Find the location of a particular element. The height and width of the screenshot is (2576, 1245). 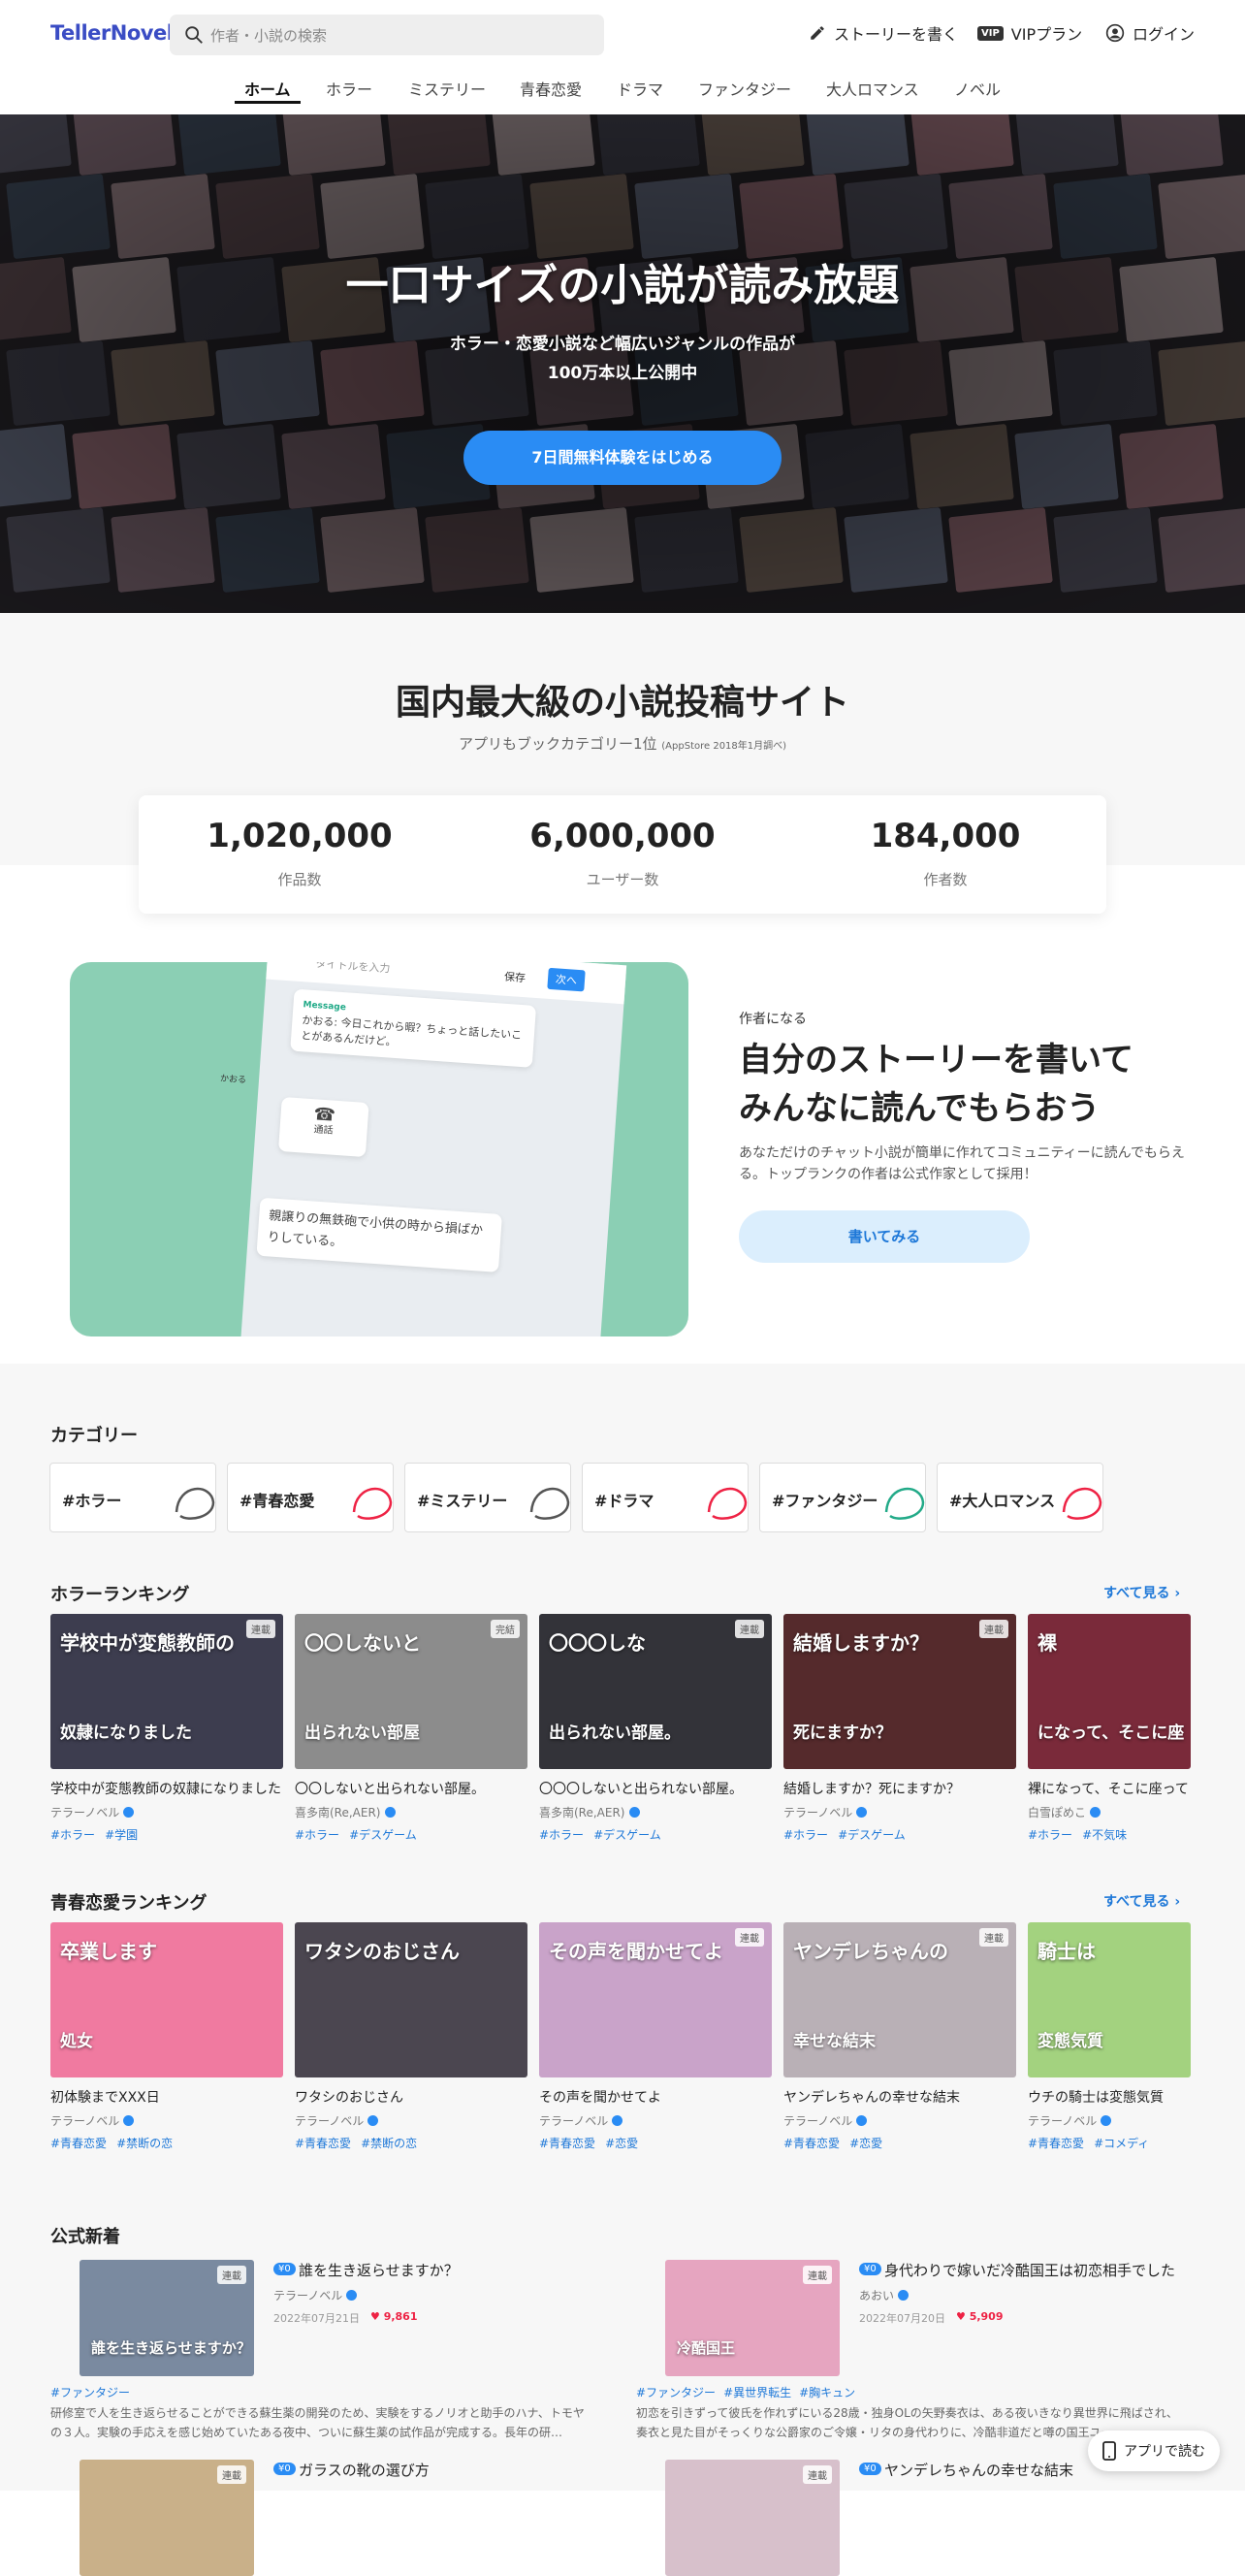

tab-drama: ドラマ is located at coordinates (640, 88).